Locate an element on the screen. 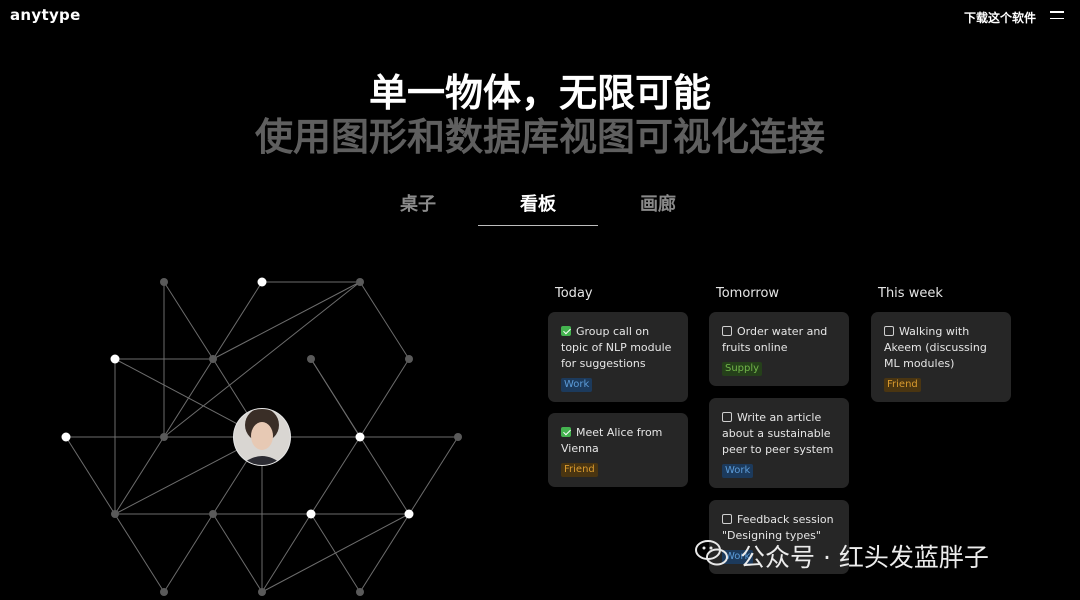  view-tabs: 桌子 看板 画廊 is located at coordinates (538, 208).